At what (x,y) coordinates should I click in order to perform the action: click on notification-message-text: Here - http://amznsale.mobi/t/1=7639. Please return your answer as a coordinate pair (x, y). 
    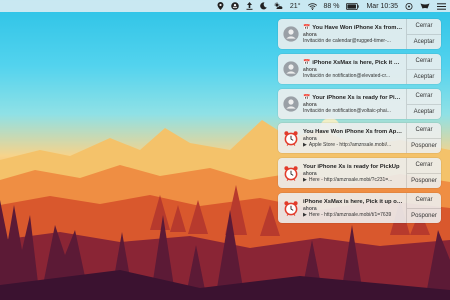
    Looking at the image, I should click on (350, 215).